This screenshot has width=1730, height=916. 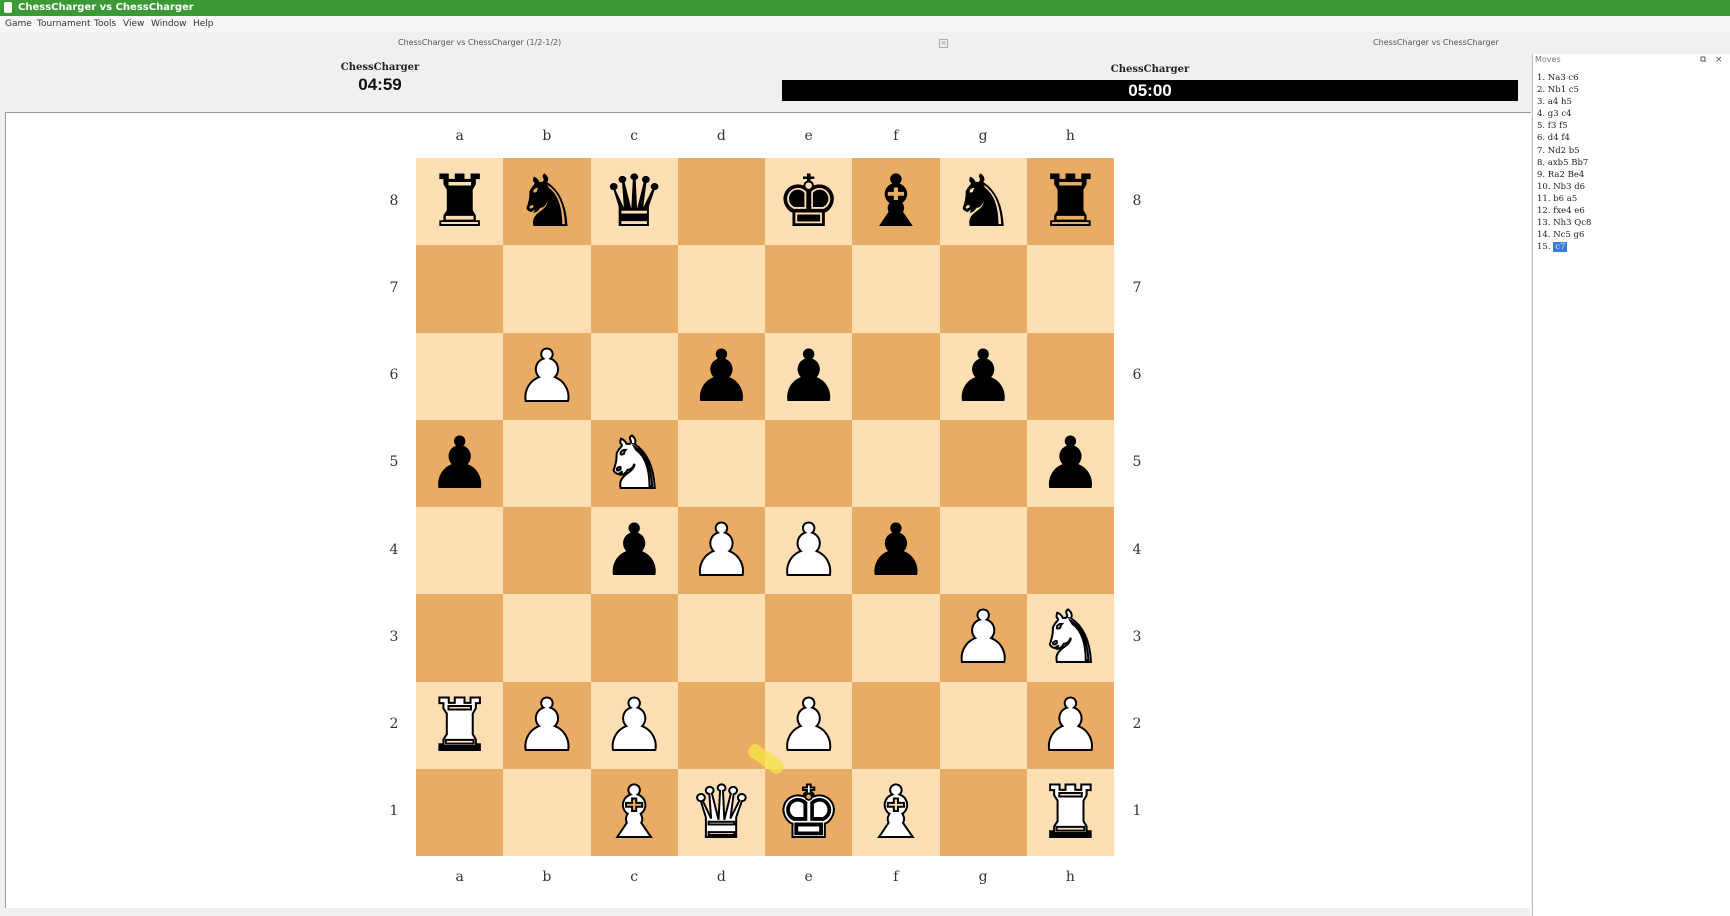 What do you see at coordinates (203, 24) in the screenshot?
I see `menu-help: Help` at bounding box center [203, 24].